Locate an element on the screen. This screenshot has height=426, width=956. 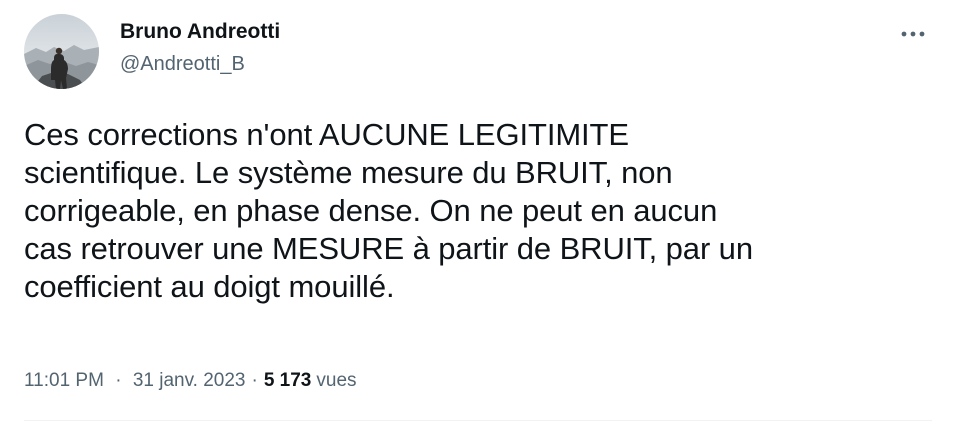
more-horizontal-icon is located at coordinates (913, 34).